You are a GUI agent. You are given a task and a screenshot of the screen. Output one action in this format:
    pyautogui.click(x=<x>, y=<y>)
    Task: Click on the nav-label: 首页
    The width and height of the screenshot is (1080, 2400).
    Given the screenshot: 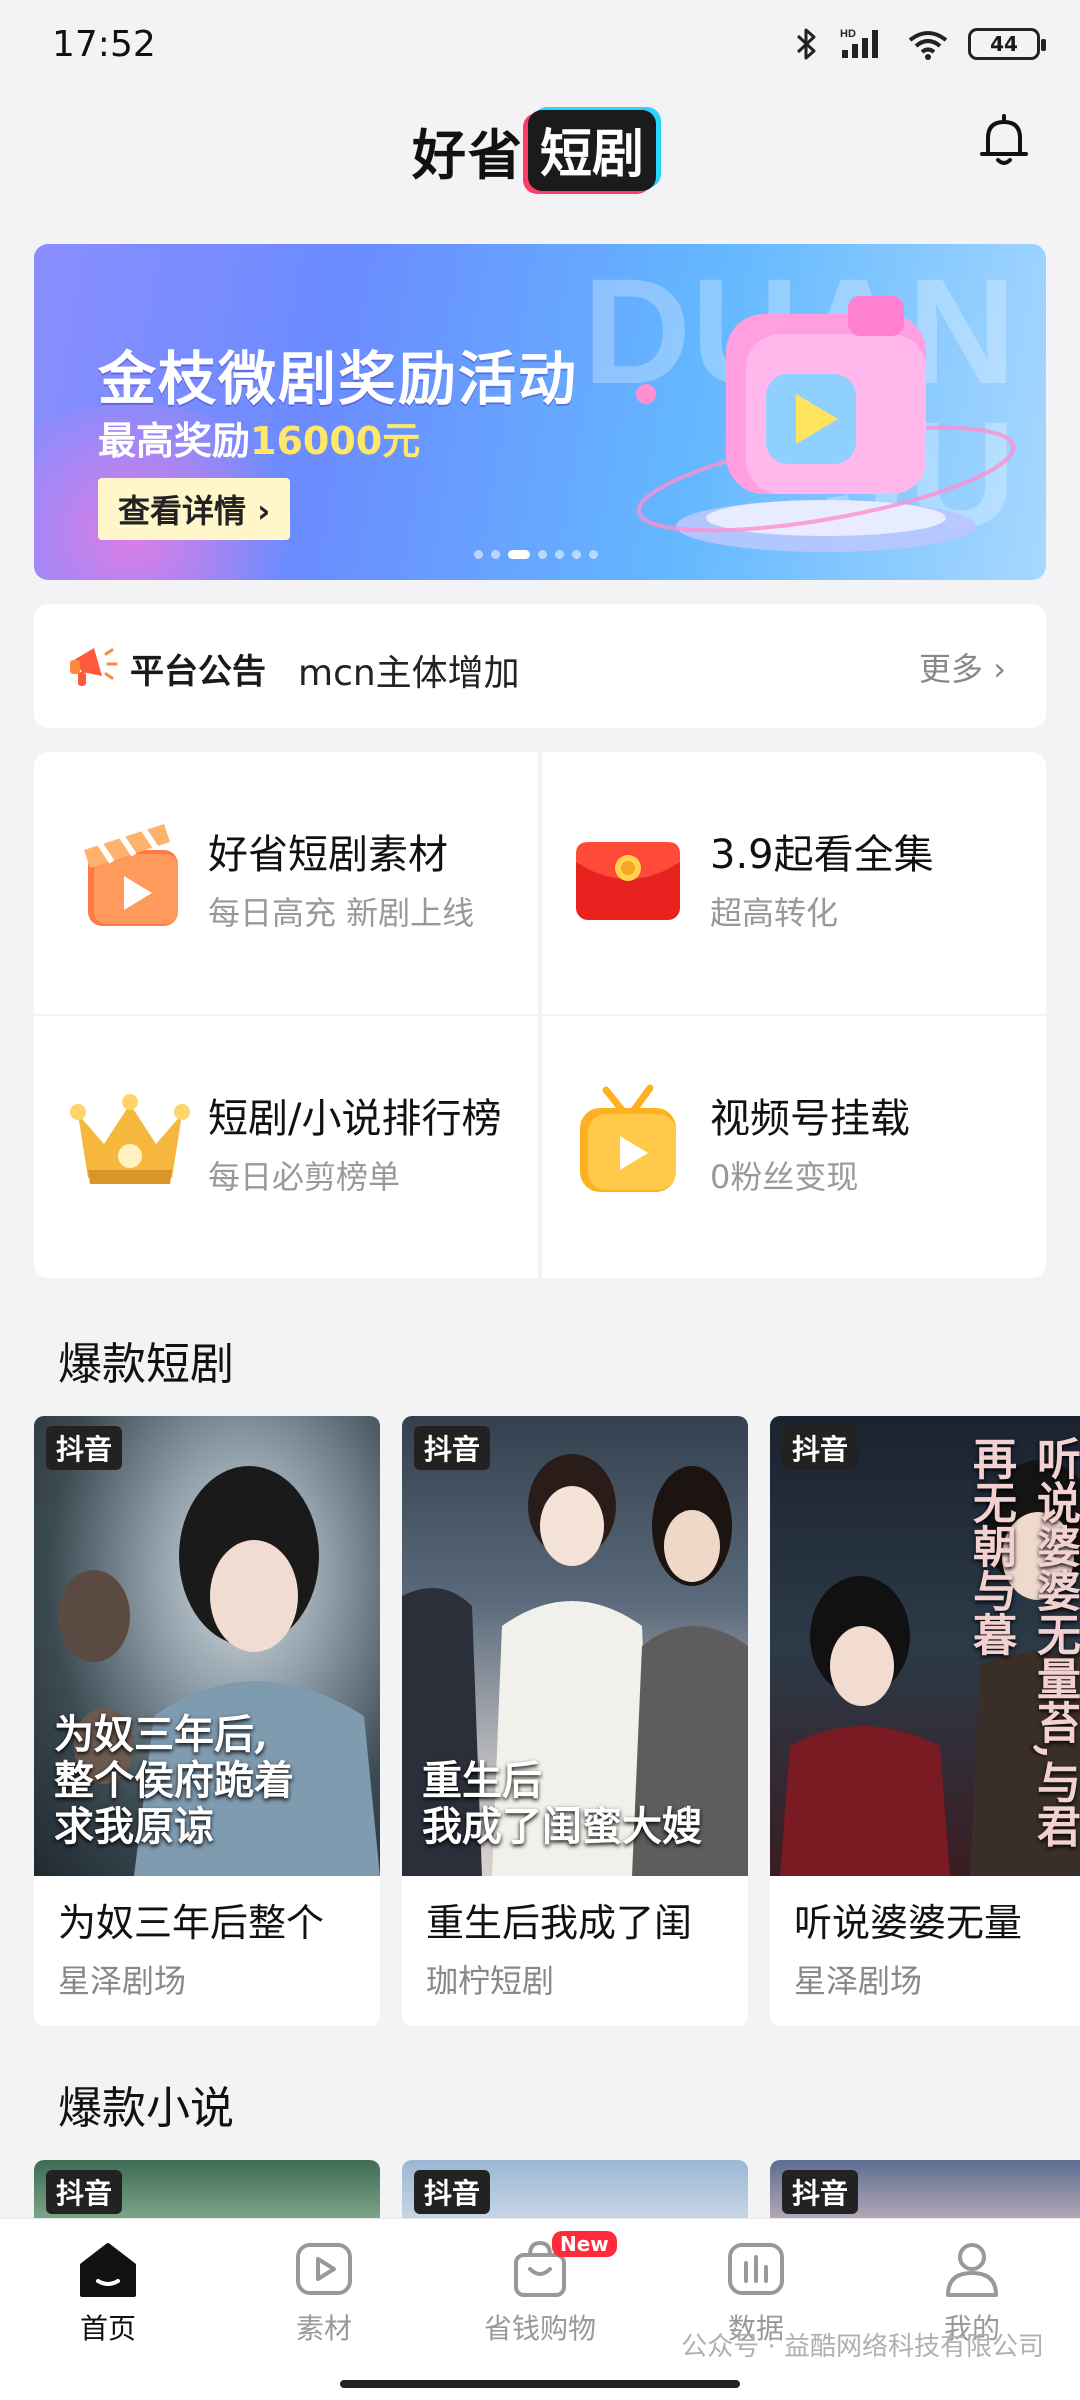 What is the action you would take?
    pyautogui.click(x=107, y=2328)
    